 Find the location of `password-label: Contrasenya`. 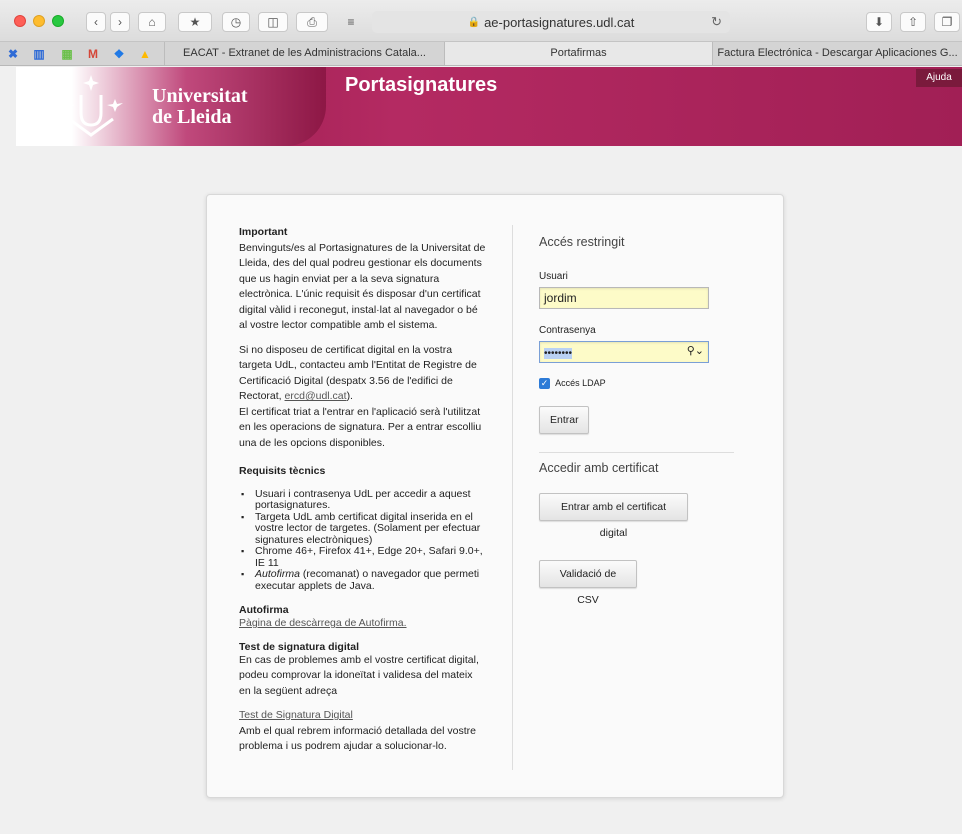

password-label: Contrasenya is located at coordinates (567, 330).